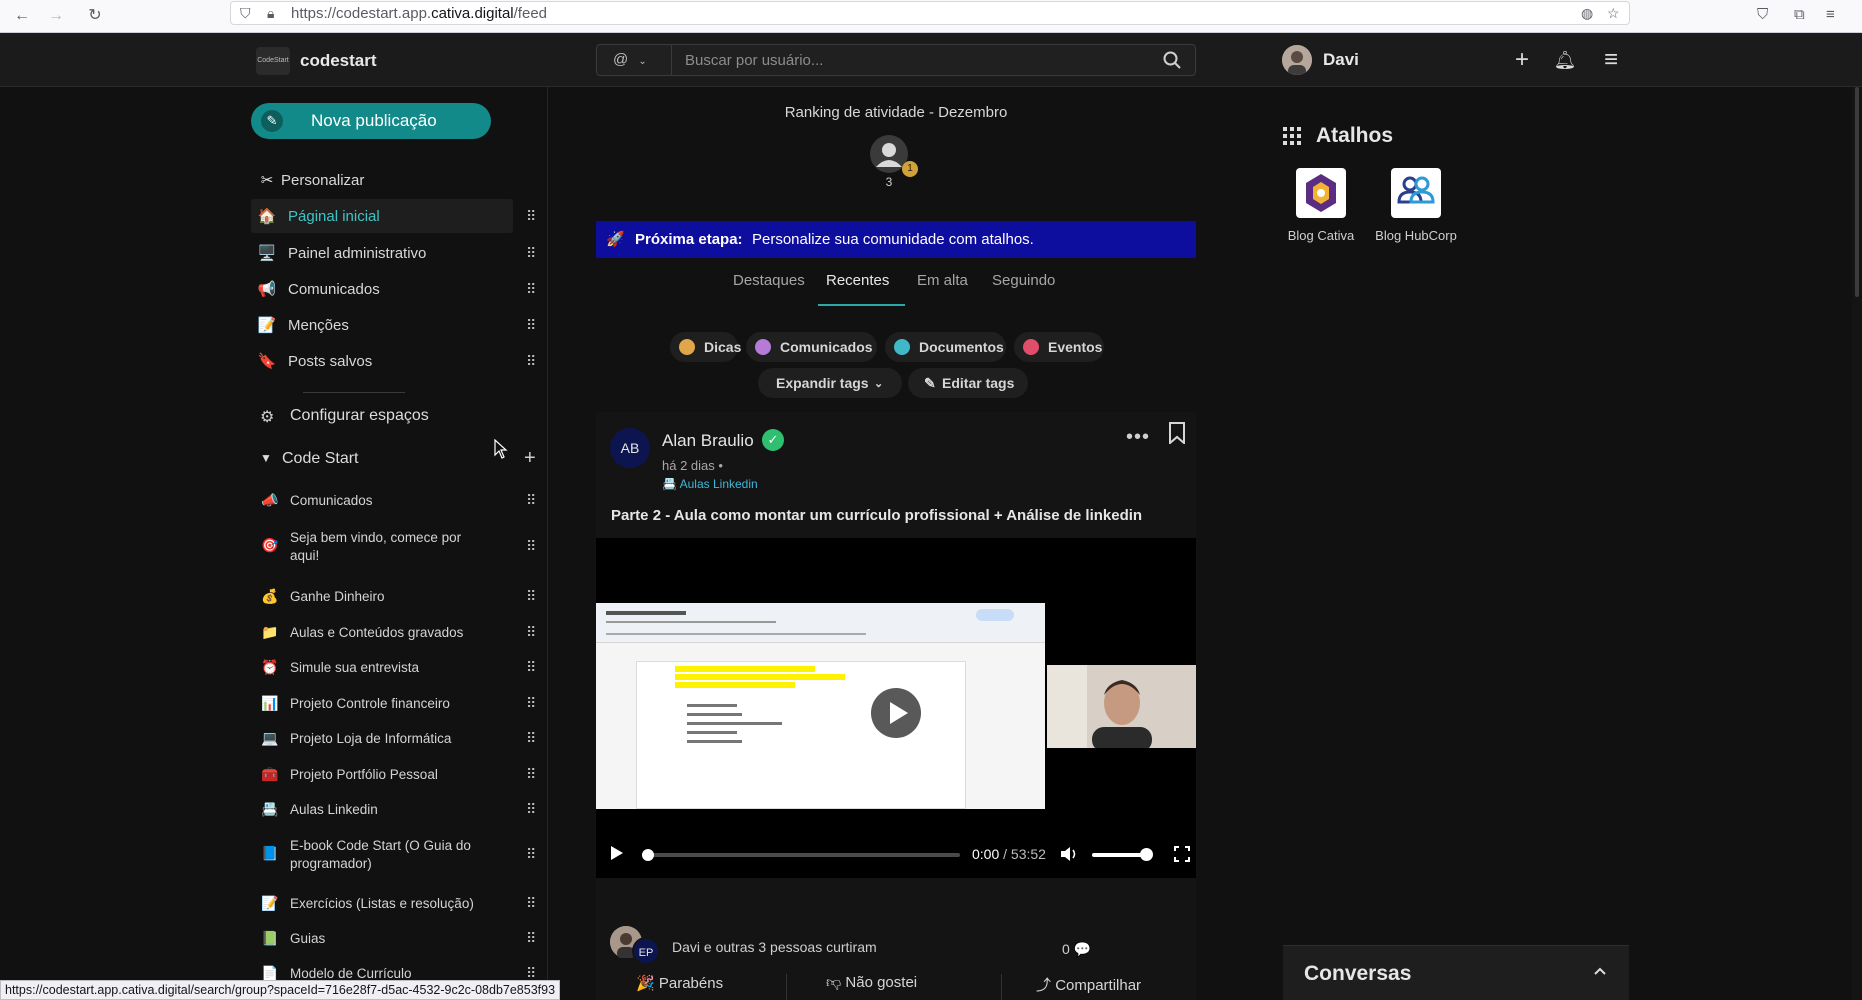 This screenshot has width=1862, height=1000. Describe the element at coordinates (769, 280) in the screenshot. I see `tab-highlights: Destaques` at that location.